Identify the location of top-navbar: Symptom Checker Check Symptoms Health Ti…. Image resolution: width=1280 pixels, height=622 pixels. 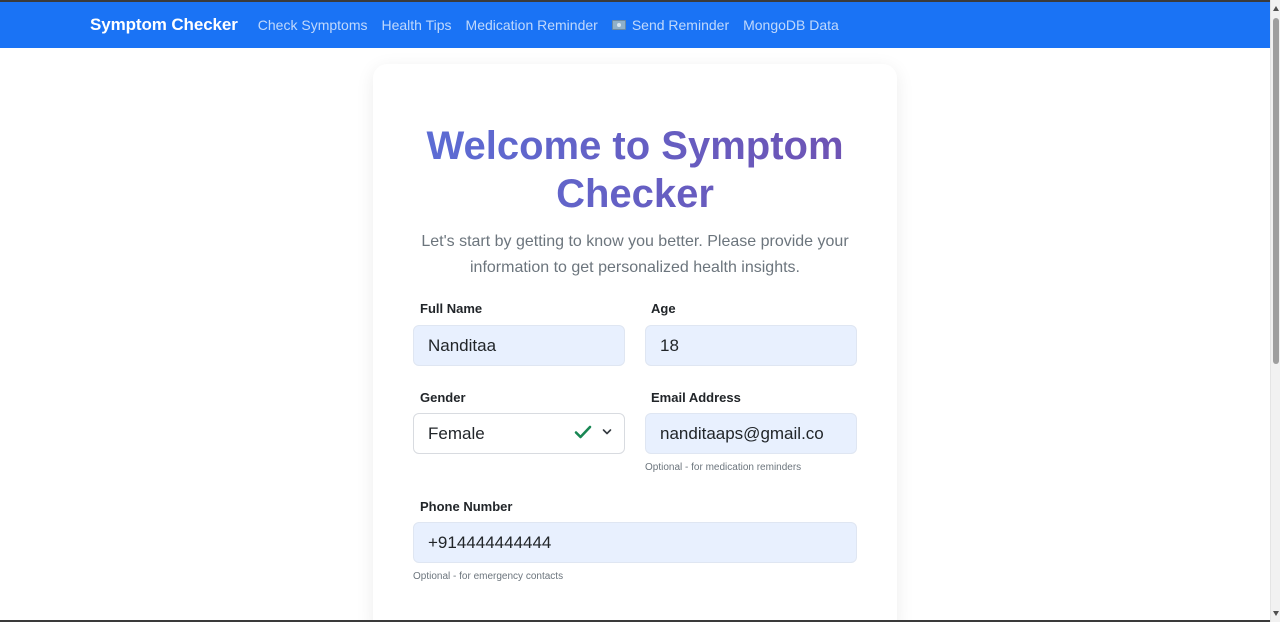
(635, 24).